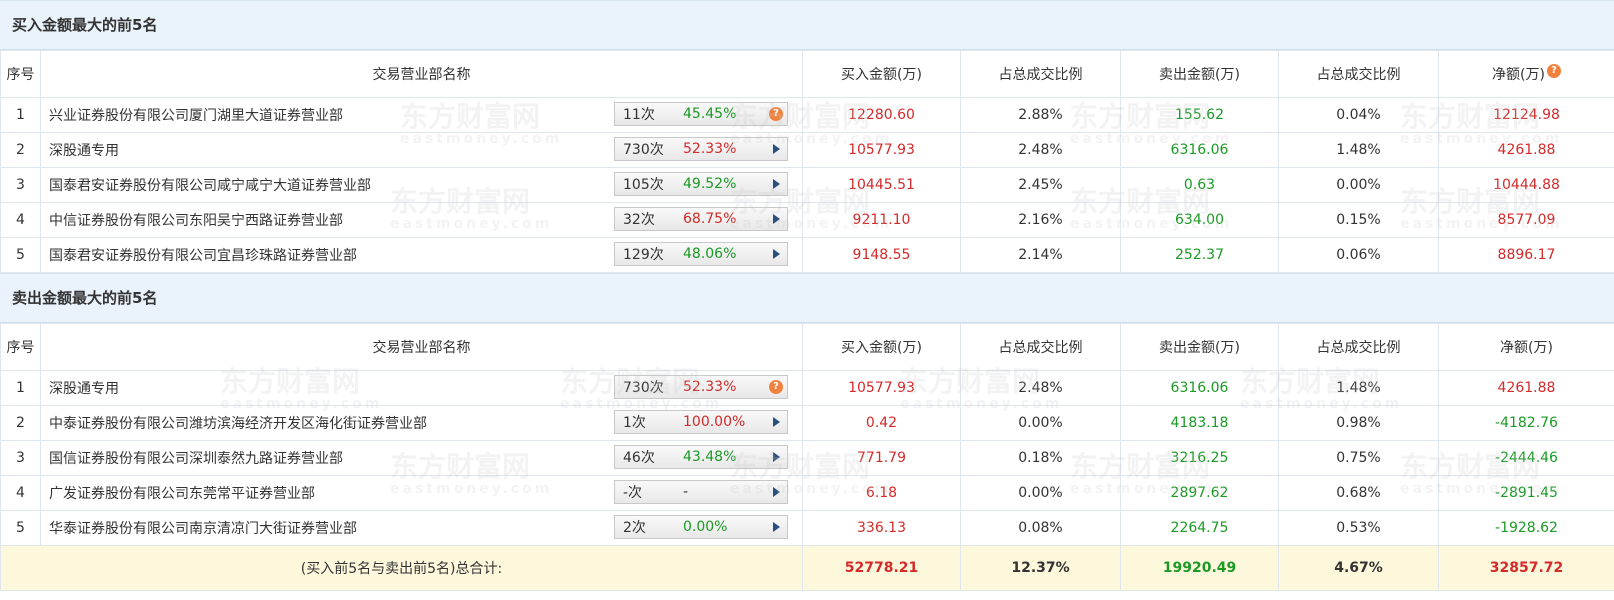 The width and height of the screenshot is (1614, 600). Describe the element at coordinates (634, 423) in the screenshot. I see `trade-count: 1次` at that location.